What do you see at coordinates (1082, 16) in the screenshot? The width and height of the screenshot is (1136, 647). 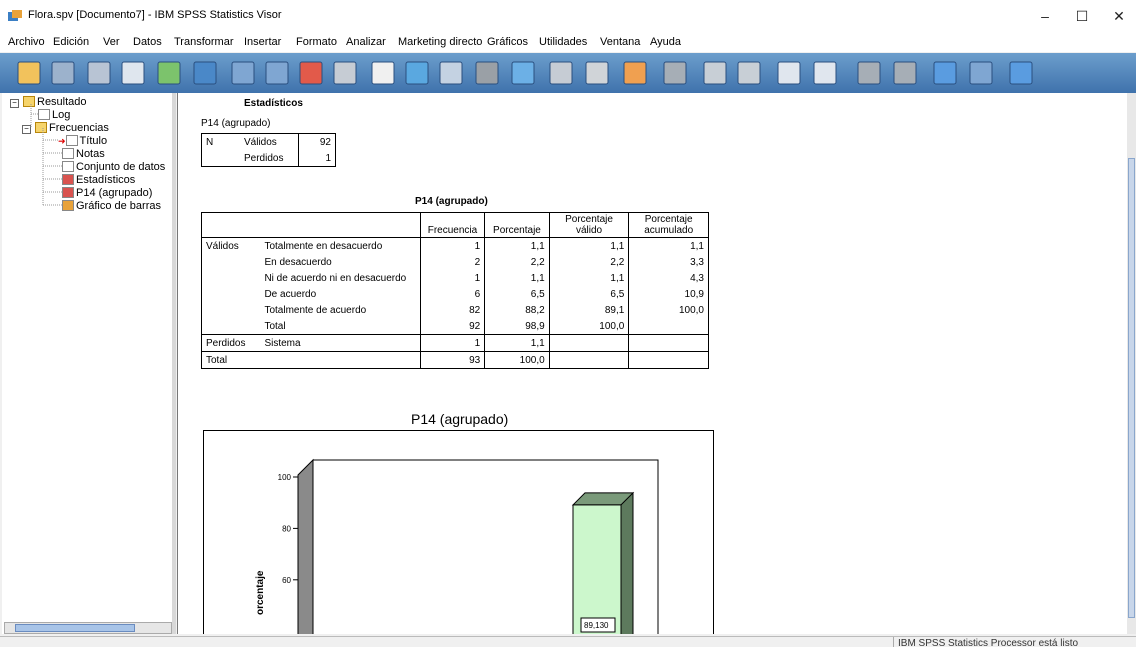 I see `maximize-button: ☐` at bounding box center [1082, 16].